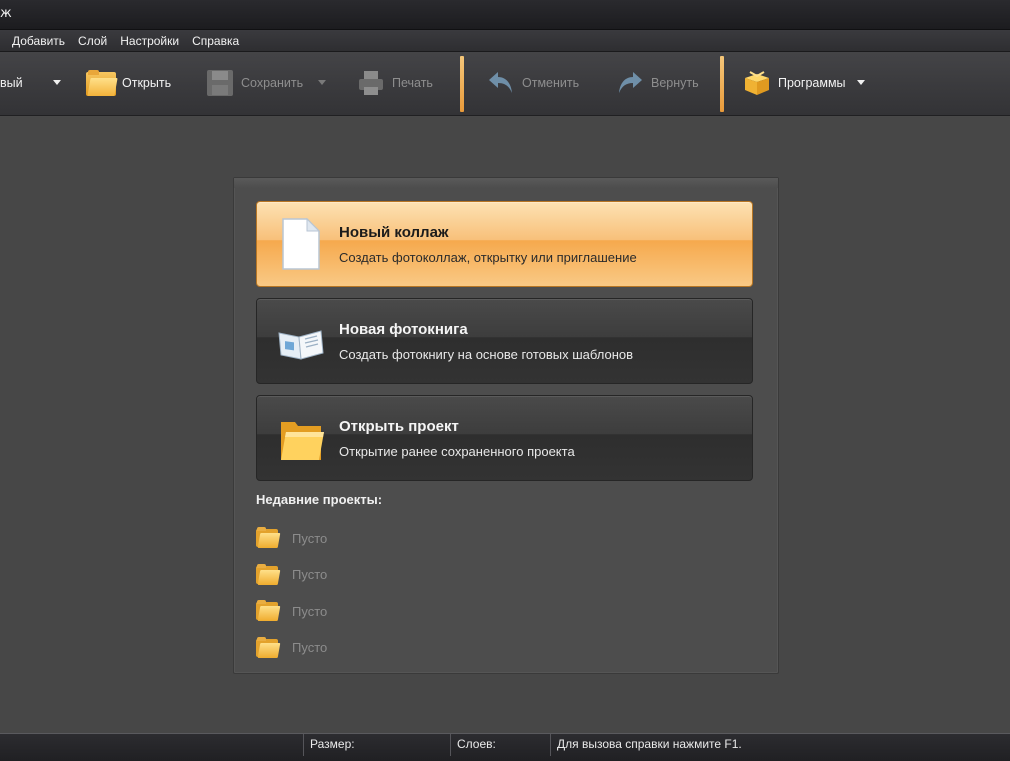 The height and width of the screenshot is (761, 1010). What do you see at coordinates (11, 83) in the screenshot?
I see `new-button-label: вый` at bounding box center [11, 83].